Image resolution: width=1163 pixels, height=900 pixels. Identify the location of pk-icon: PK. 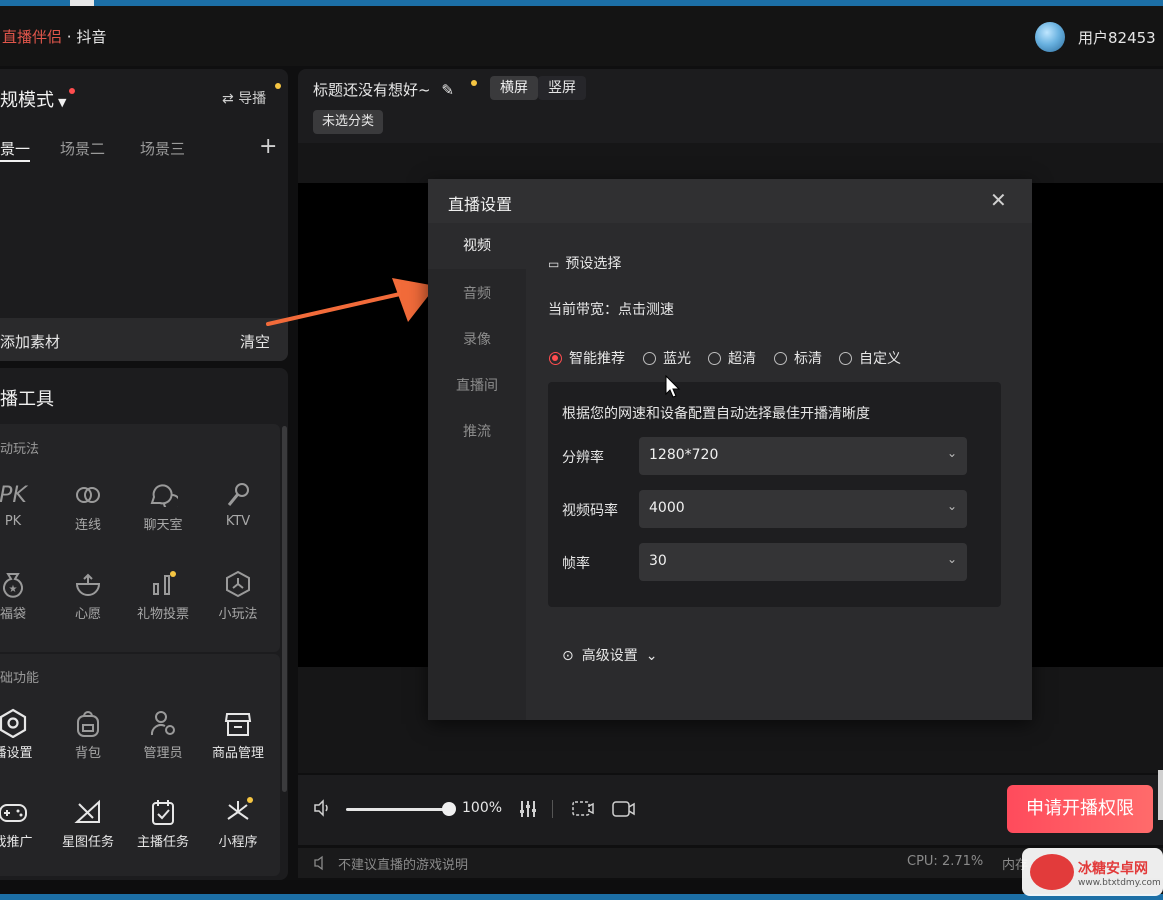
(13, 495).